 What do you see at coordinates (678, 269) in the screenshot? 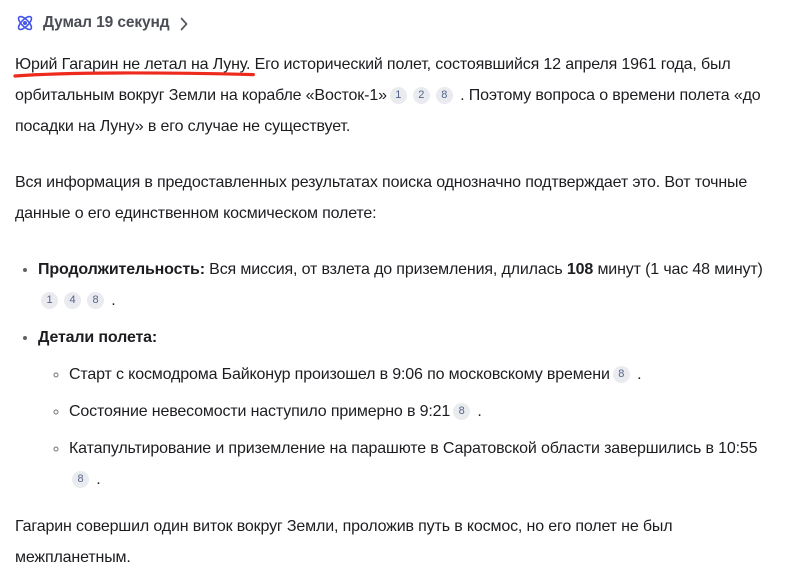
I see `list-text: минут (1 час 48 минут)` at bounding box center [678, 269].